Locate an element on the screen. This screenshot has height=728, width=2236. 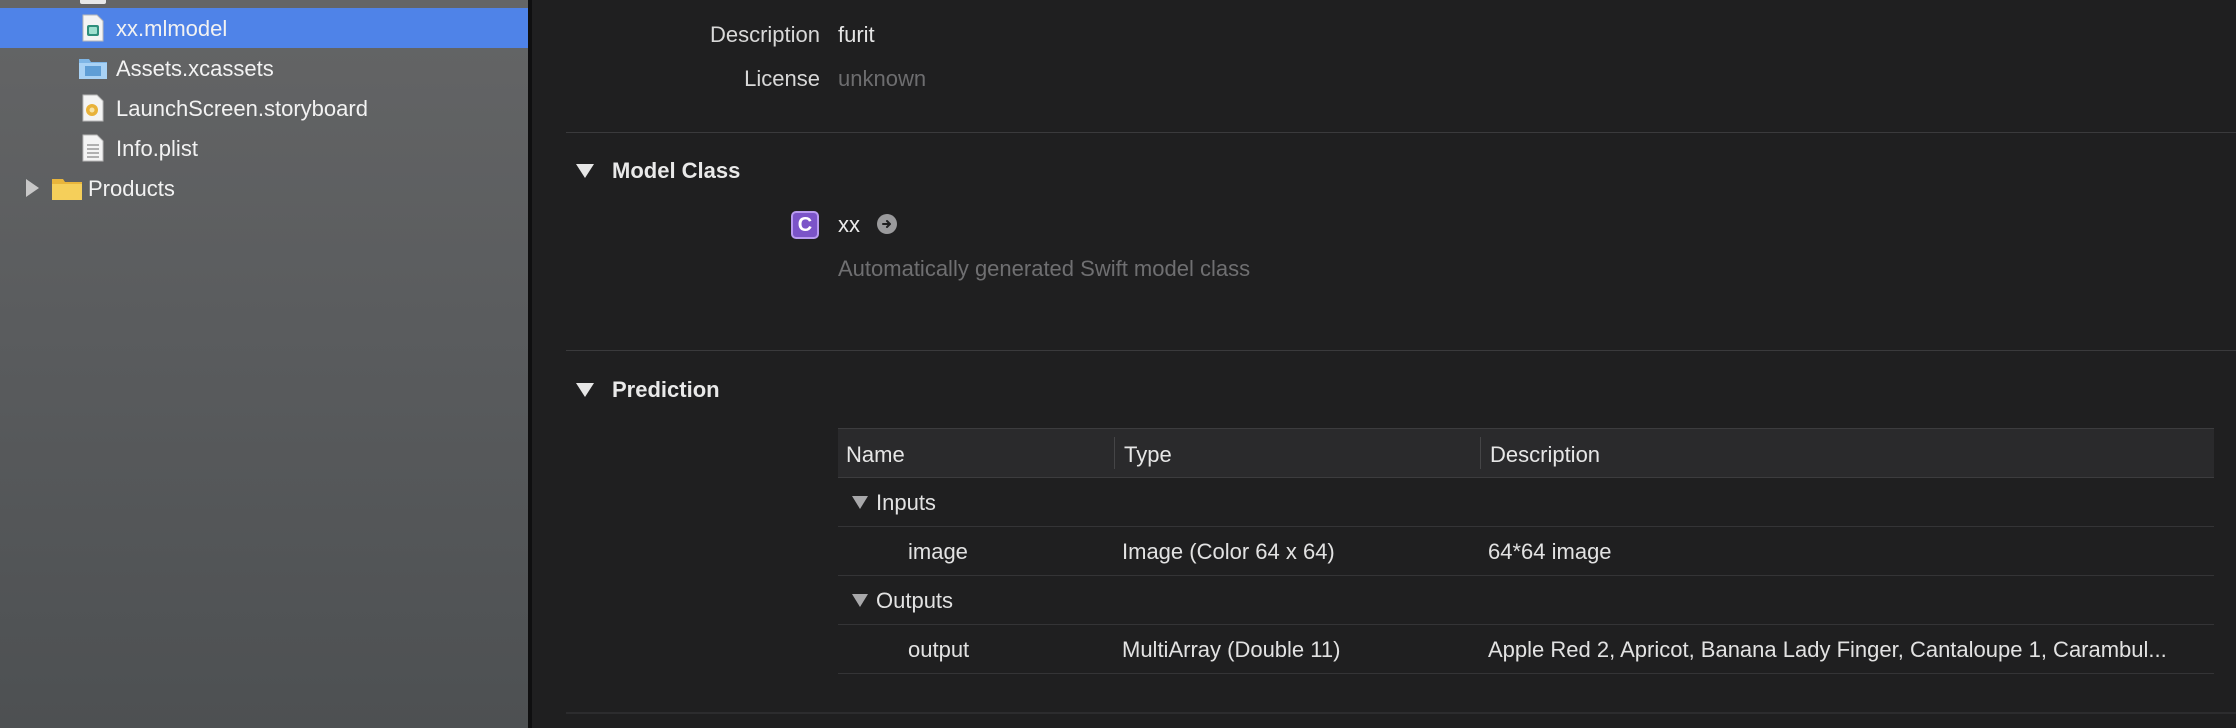
class-icon: C is located at coordinates (805, 225).